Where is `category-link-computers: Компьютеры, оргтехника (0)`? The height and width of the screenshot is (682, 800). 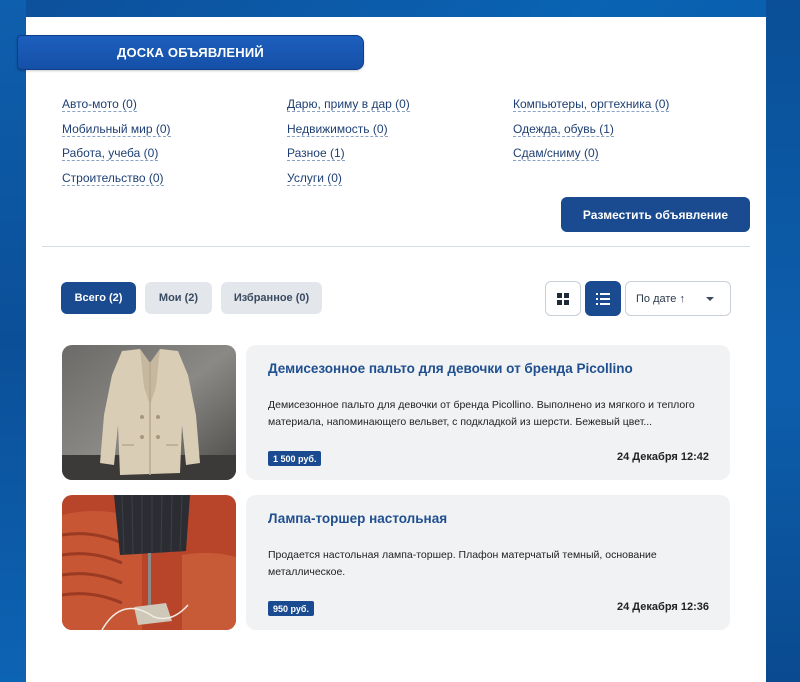 category-link-computers: Компьютеры, оргтехника (0) is located at coordinates (591, 107).